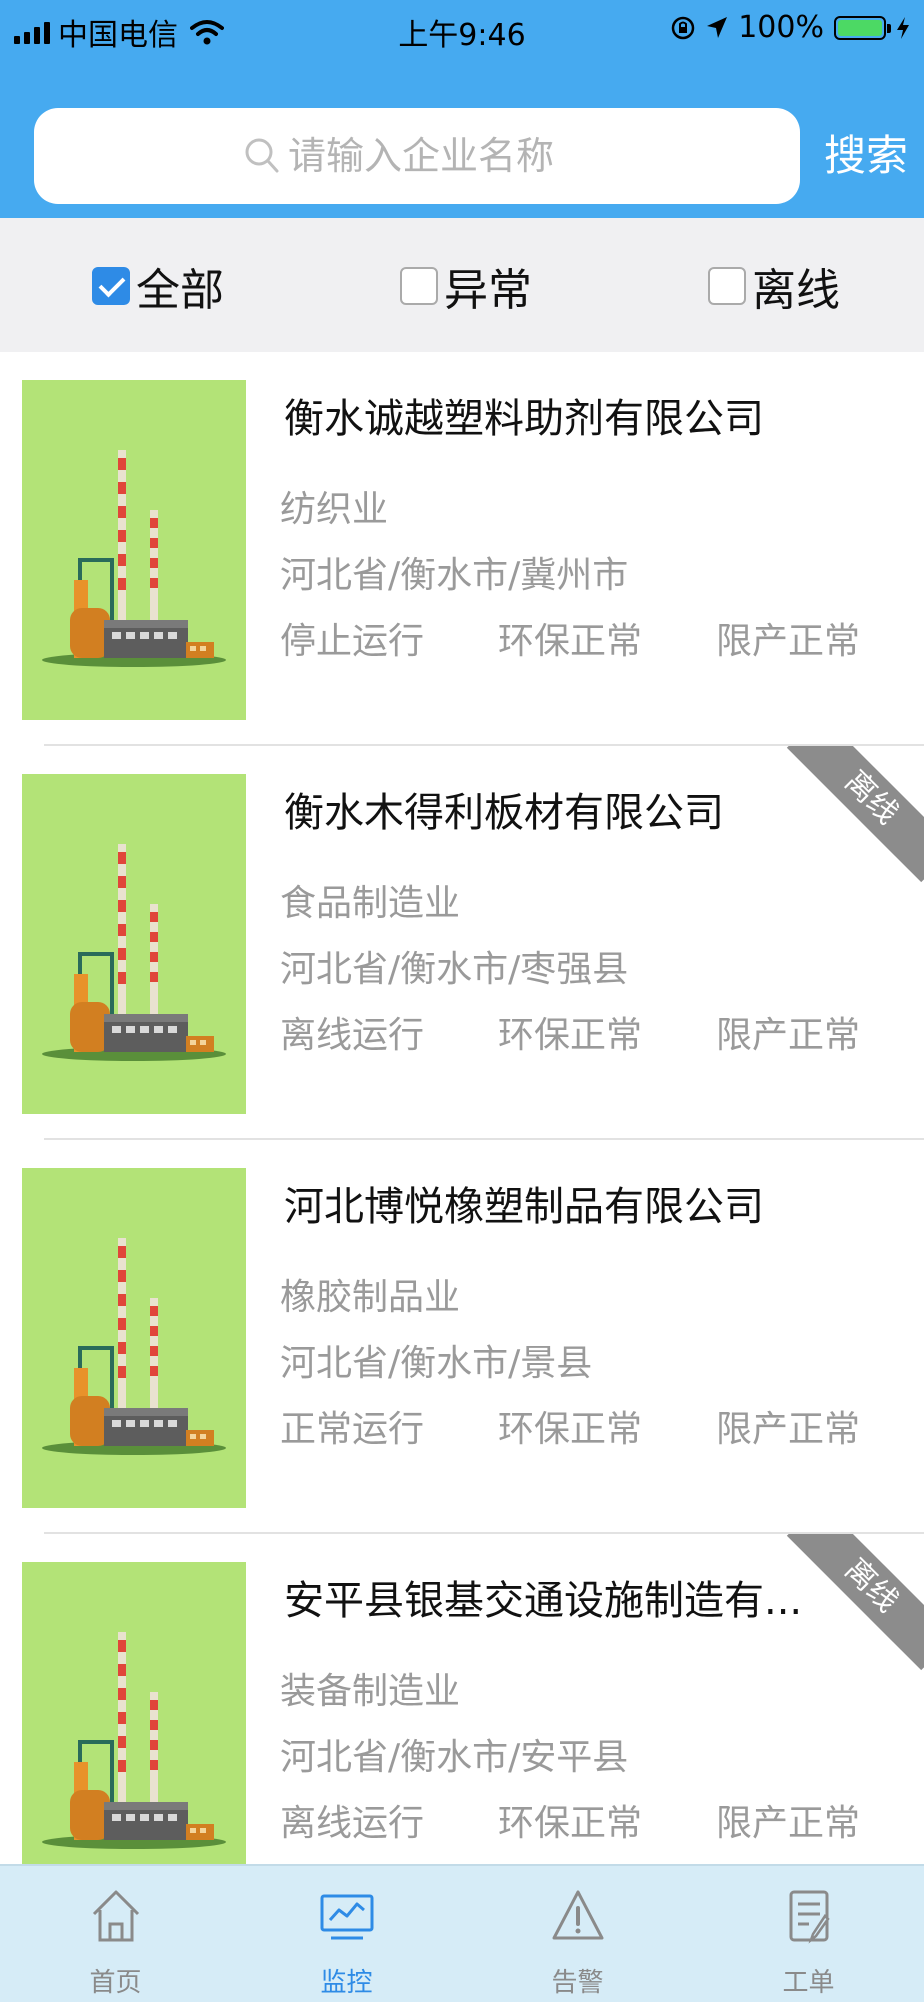 The width and height of the screenshot is (924, 2002). What do you see at coordinates (262, 155) in the screenshot?
I see `search-icon` at bounding box center [262, 155].